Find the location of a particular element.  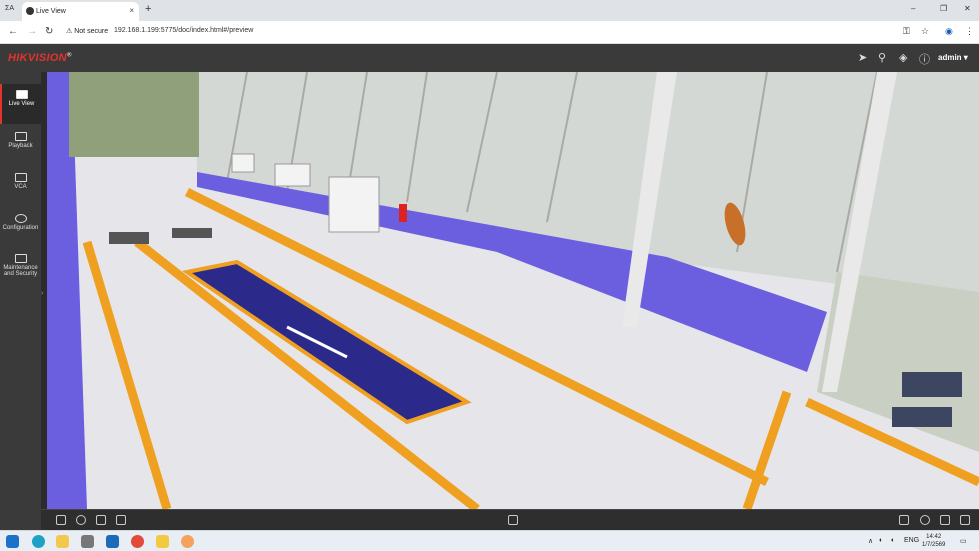

nav-playback: Playback is located at coordinates (20, 146).